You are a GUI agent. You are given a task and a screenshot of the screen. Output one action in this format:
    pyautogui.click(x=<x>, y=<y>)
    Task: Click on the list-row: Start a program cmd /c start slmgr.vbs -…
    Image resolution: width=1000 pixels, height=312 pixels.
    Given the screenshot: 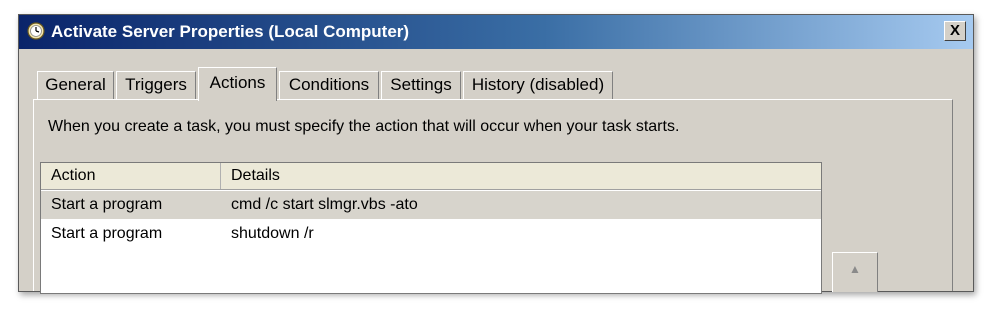 What is the action you would take?
    pyautogui.click(x=431, y=205)
    